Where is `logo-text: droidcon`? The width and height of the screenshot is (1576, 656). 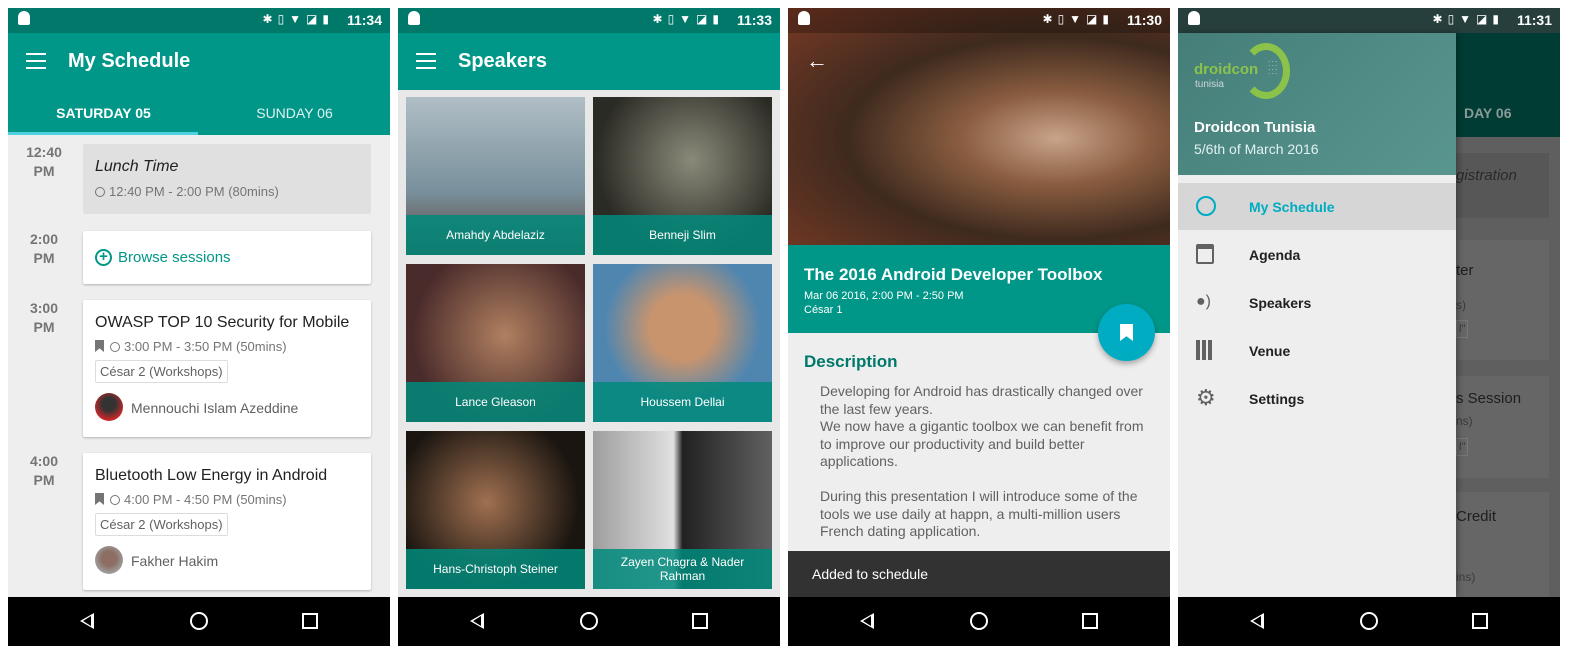
logo-text: droidcon is located at coordinates (1226, 69).